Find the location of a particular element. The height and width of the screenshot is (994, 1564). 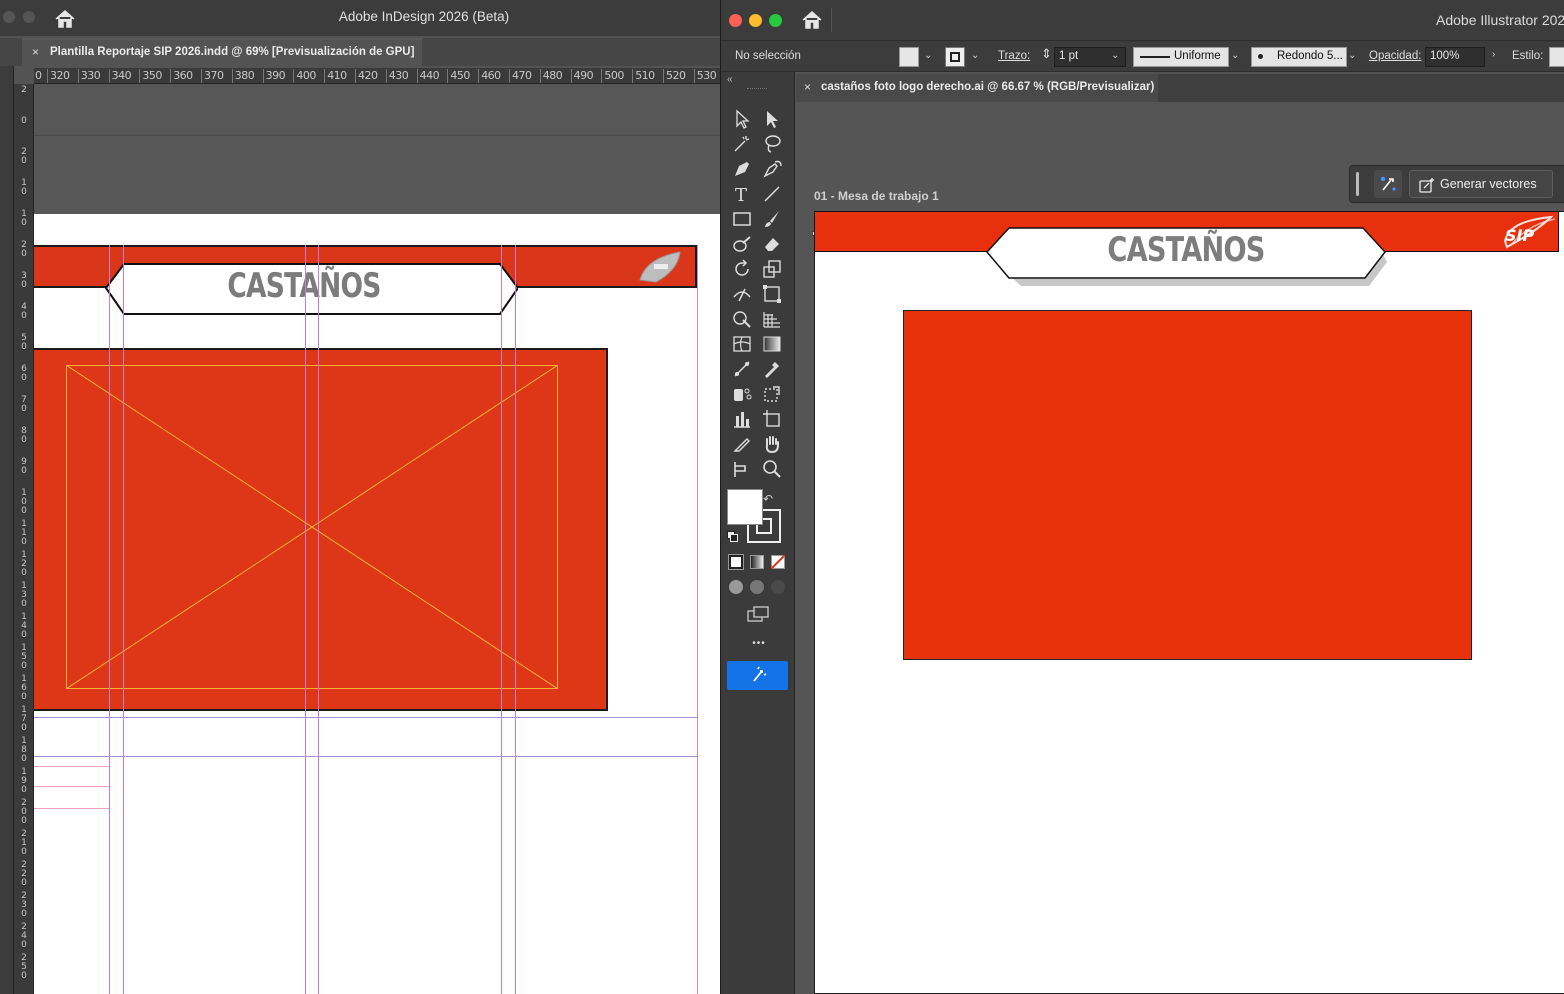

ruler-tick-label: 360 is located at coordinates (181, 76).